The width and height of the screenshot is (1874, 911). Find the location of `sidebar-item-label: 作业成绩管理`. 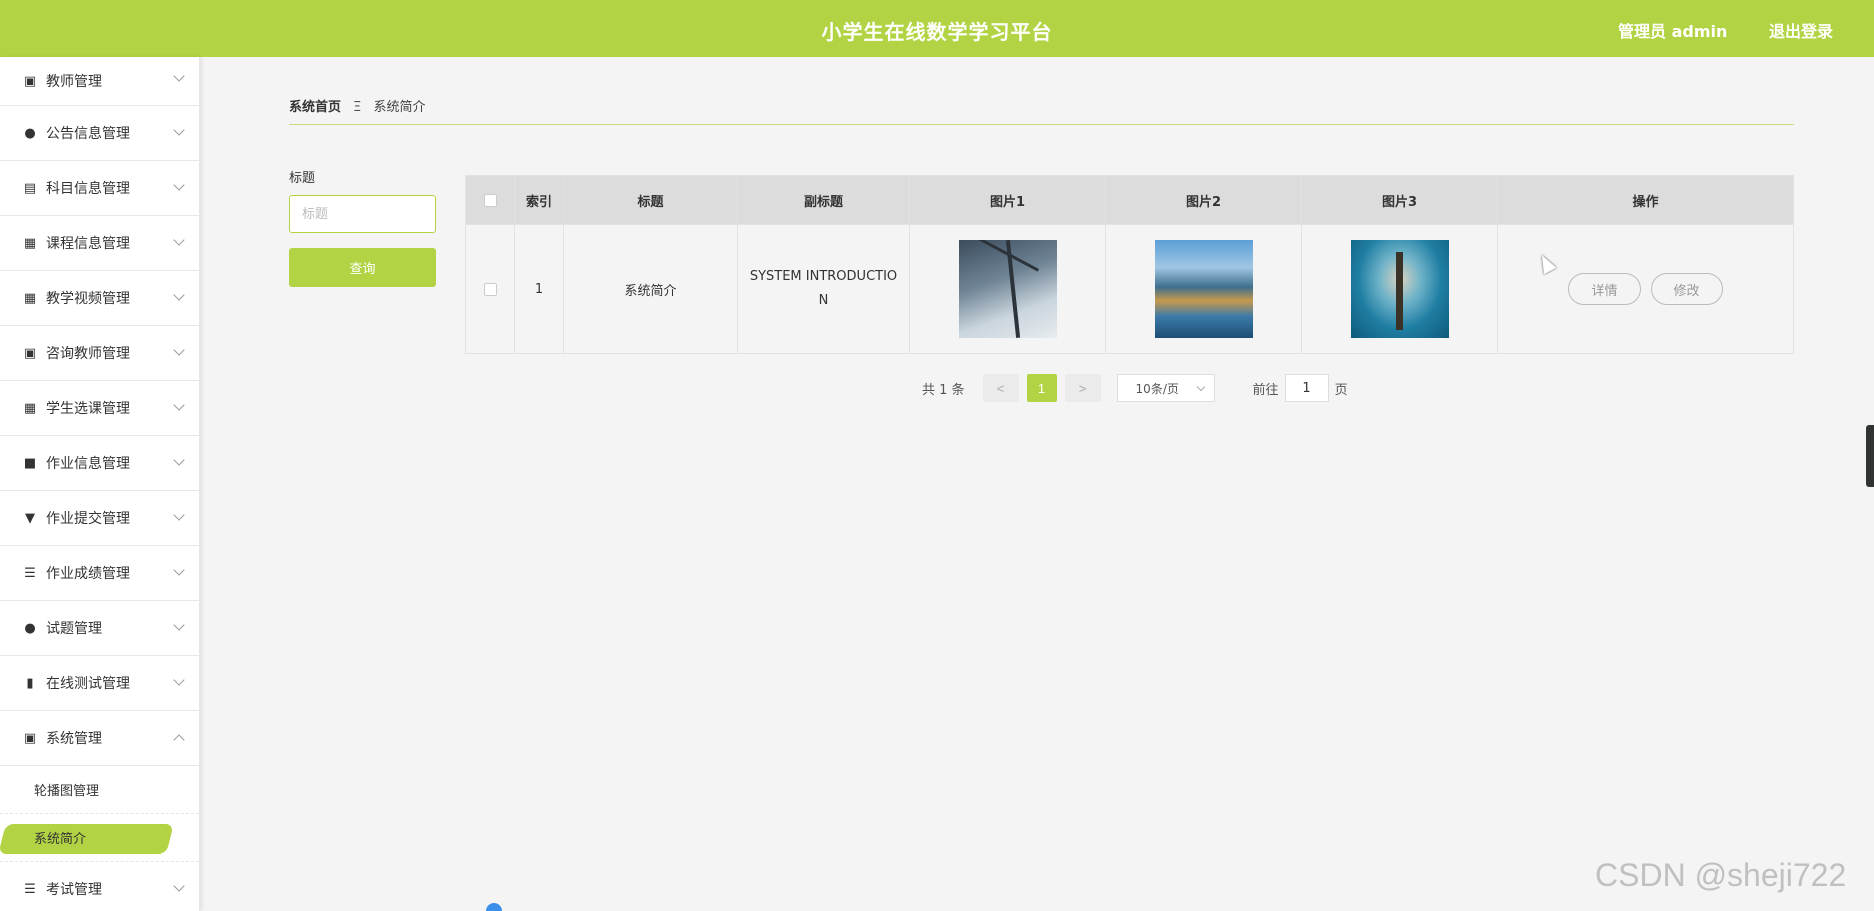

sidebar-item-label: 作业成绩管理 is located at coordinates (88, 574).